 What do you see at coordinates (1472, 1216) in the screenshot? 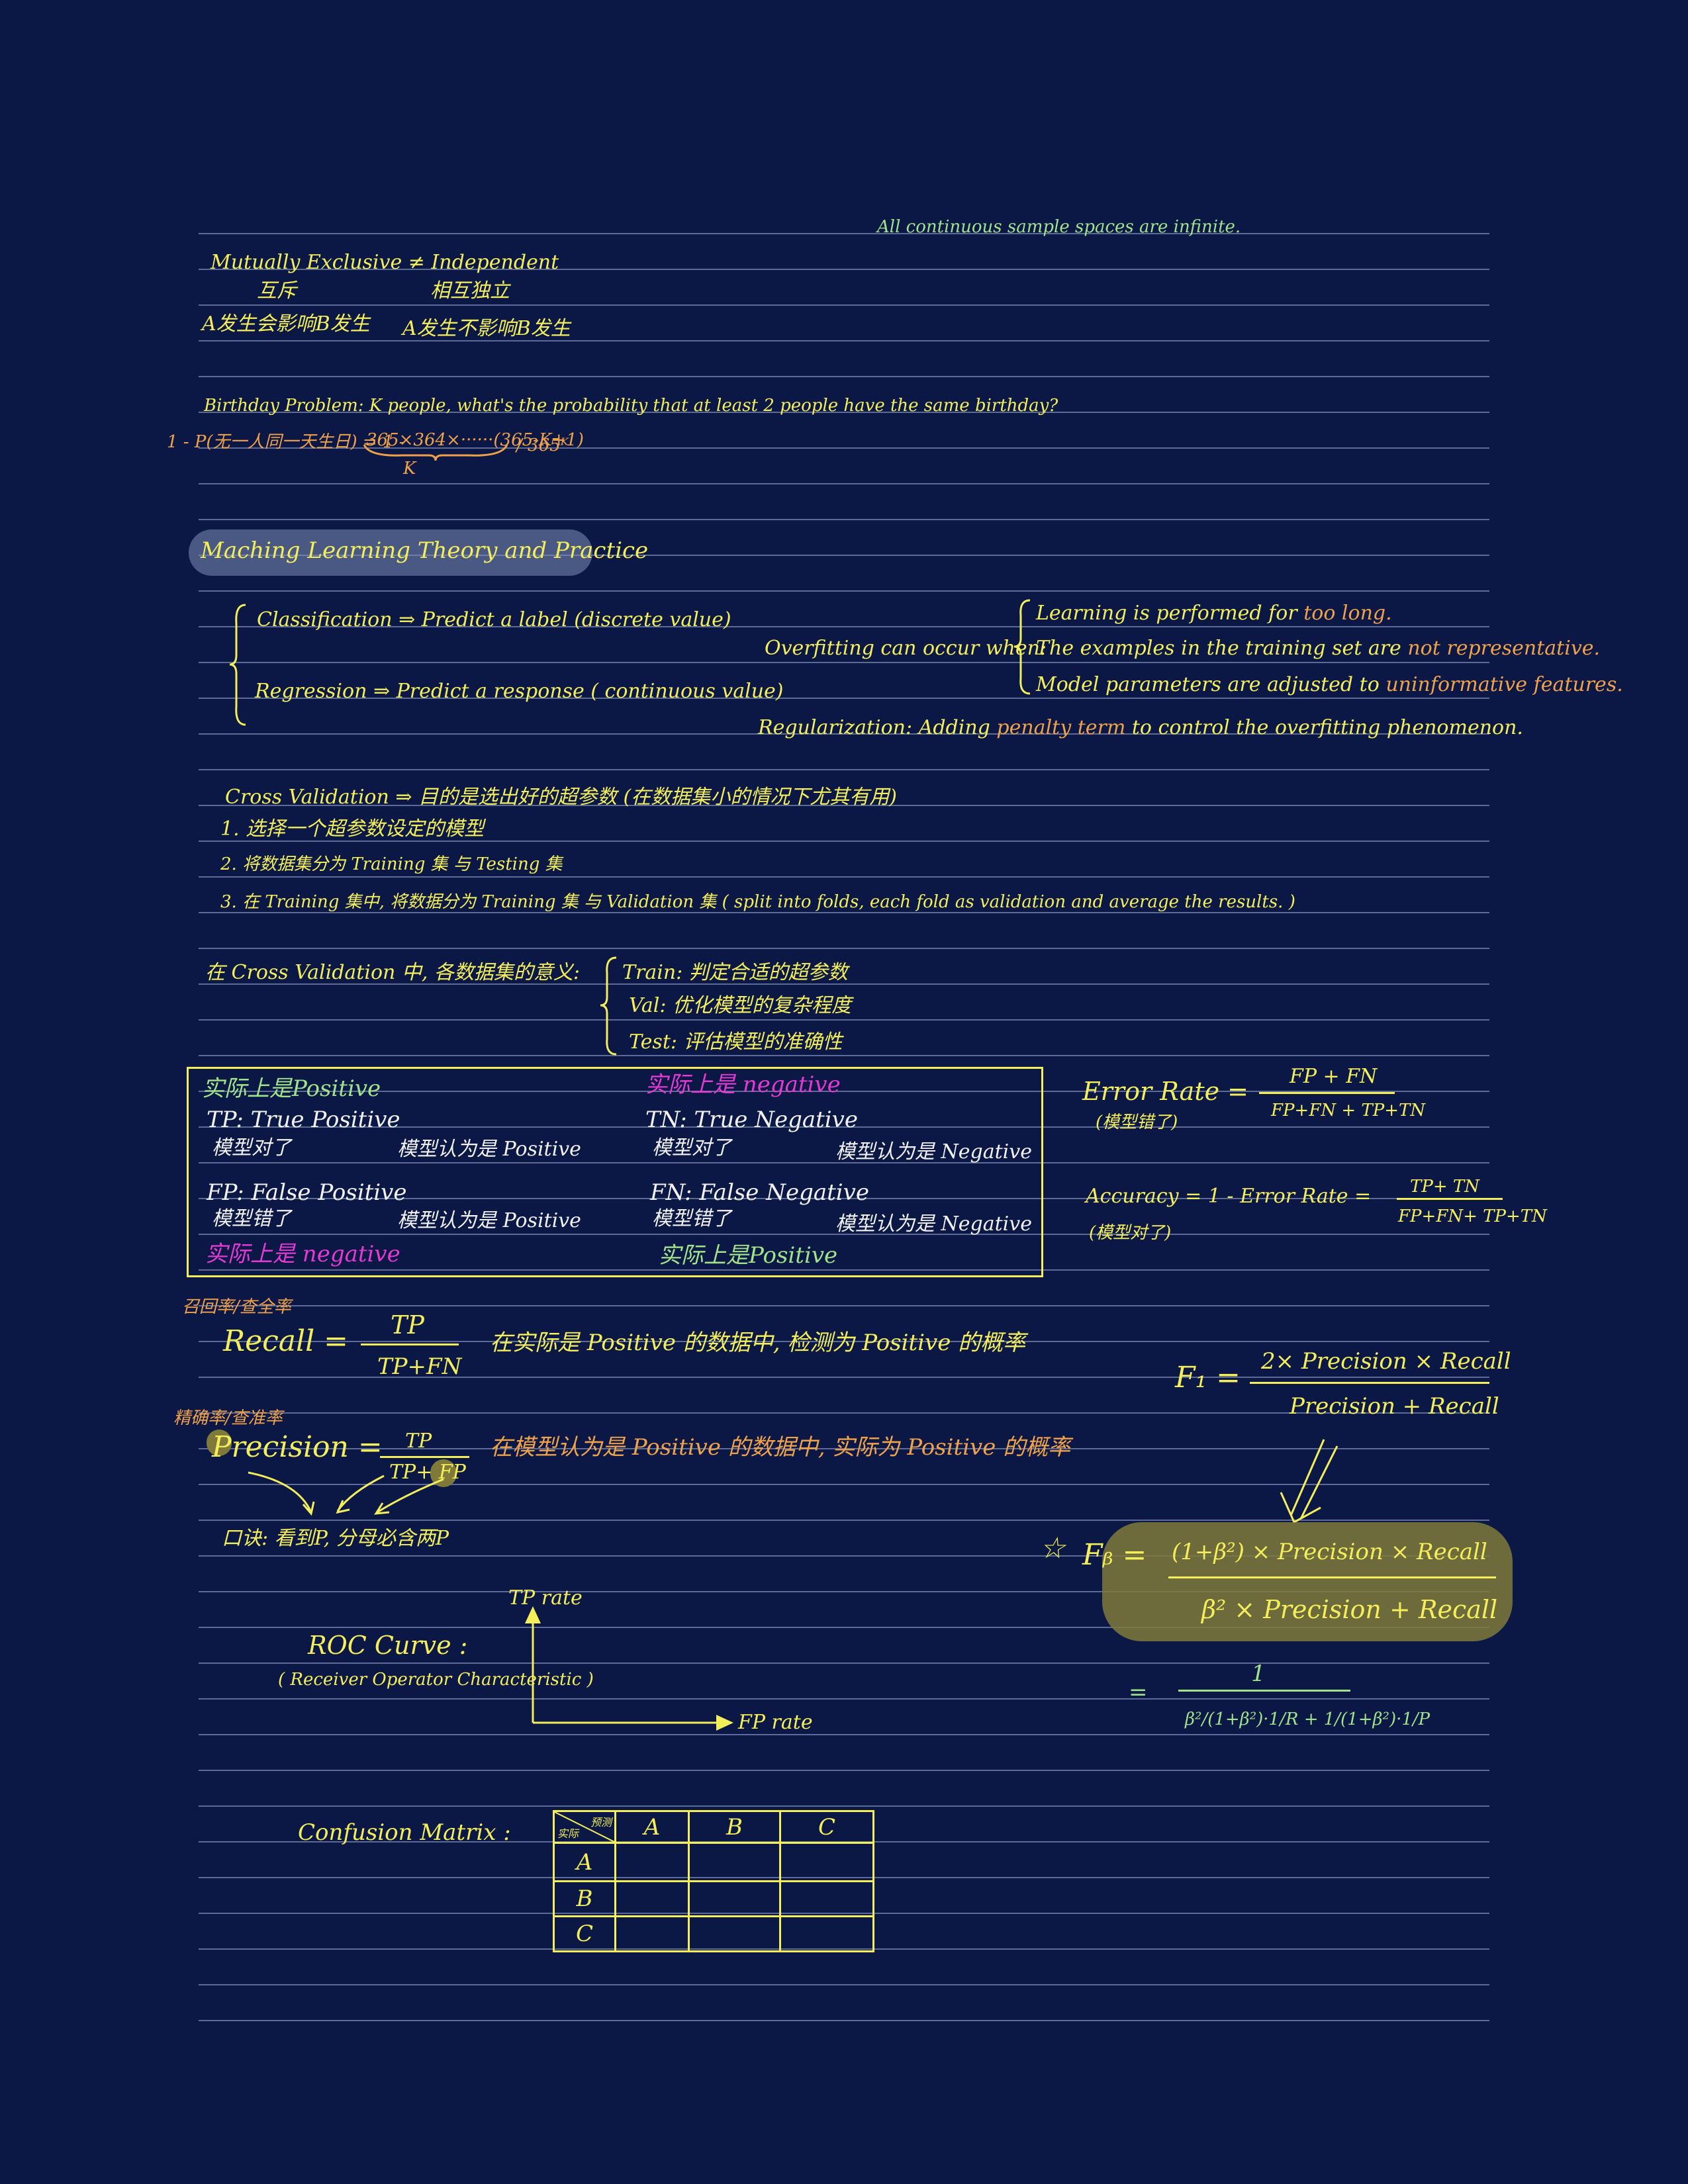
I see `acc-den: FP+FN+ TP+TN` at bounding box center [1472, 1216].